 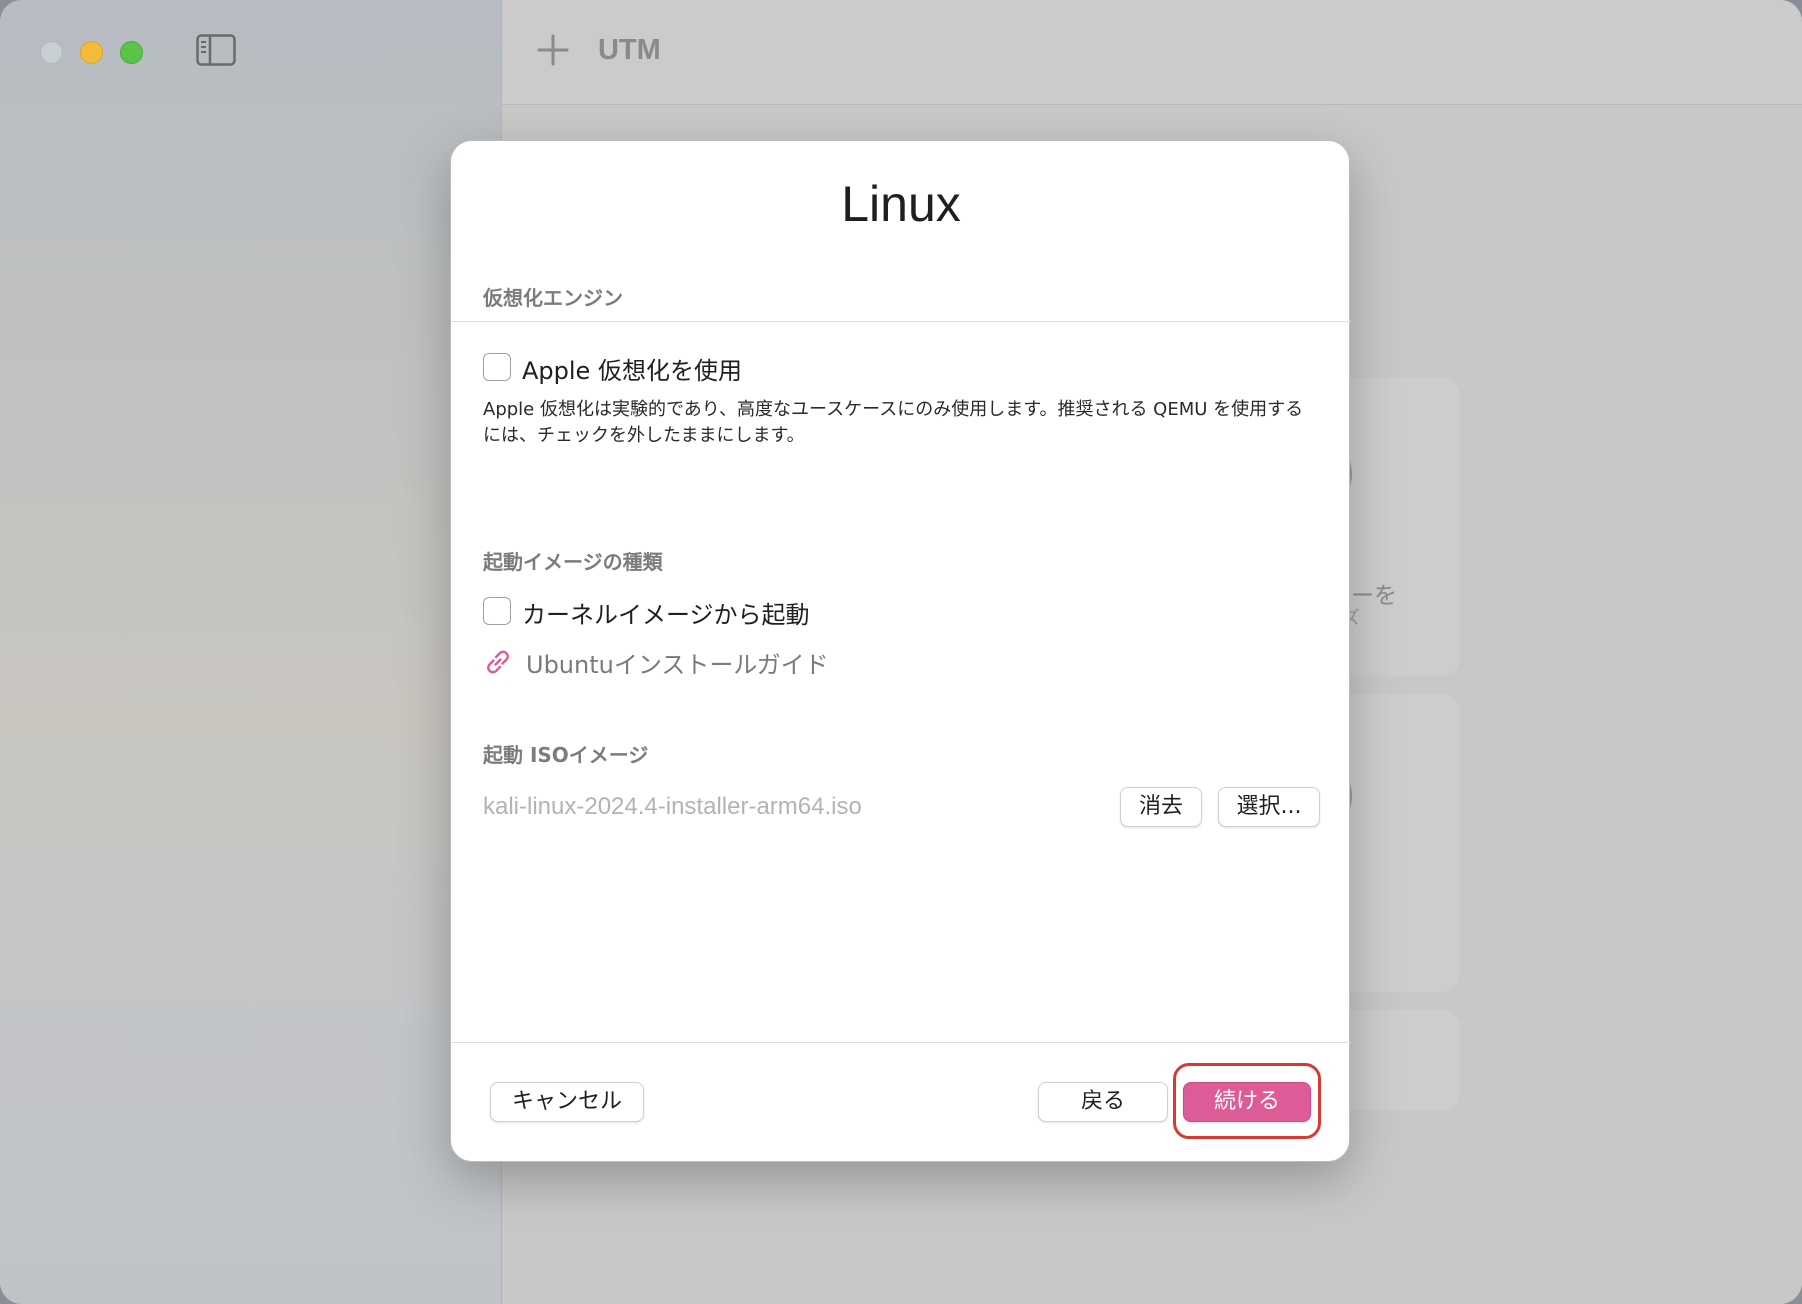 I want to click on kernel-image-label: カーネルイメージから起動, so click(x=666, y=612).